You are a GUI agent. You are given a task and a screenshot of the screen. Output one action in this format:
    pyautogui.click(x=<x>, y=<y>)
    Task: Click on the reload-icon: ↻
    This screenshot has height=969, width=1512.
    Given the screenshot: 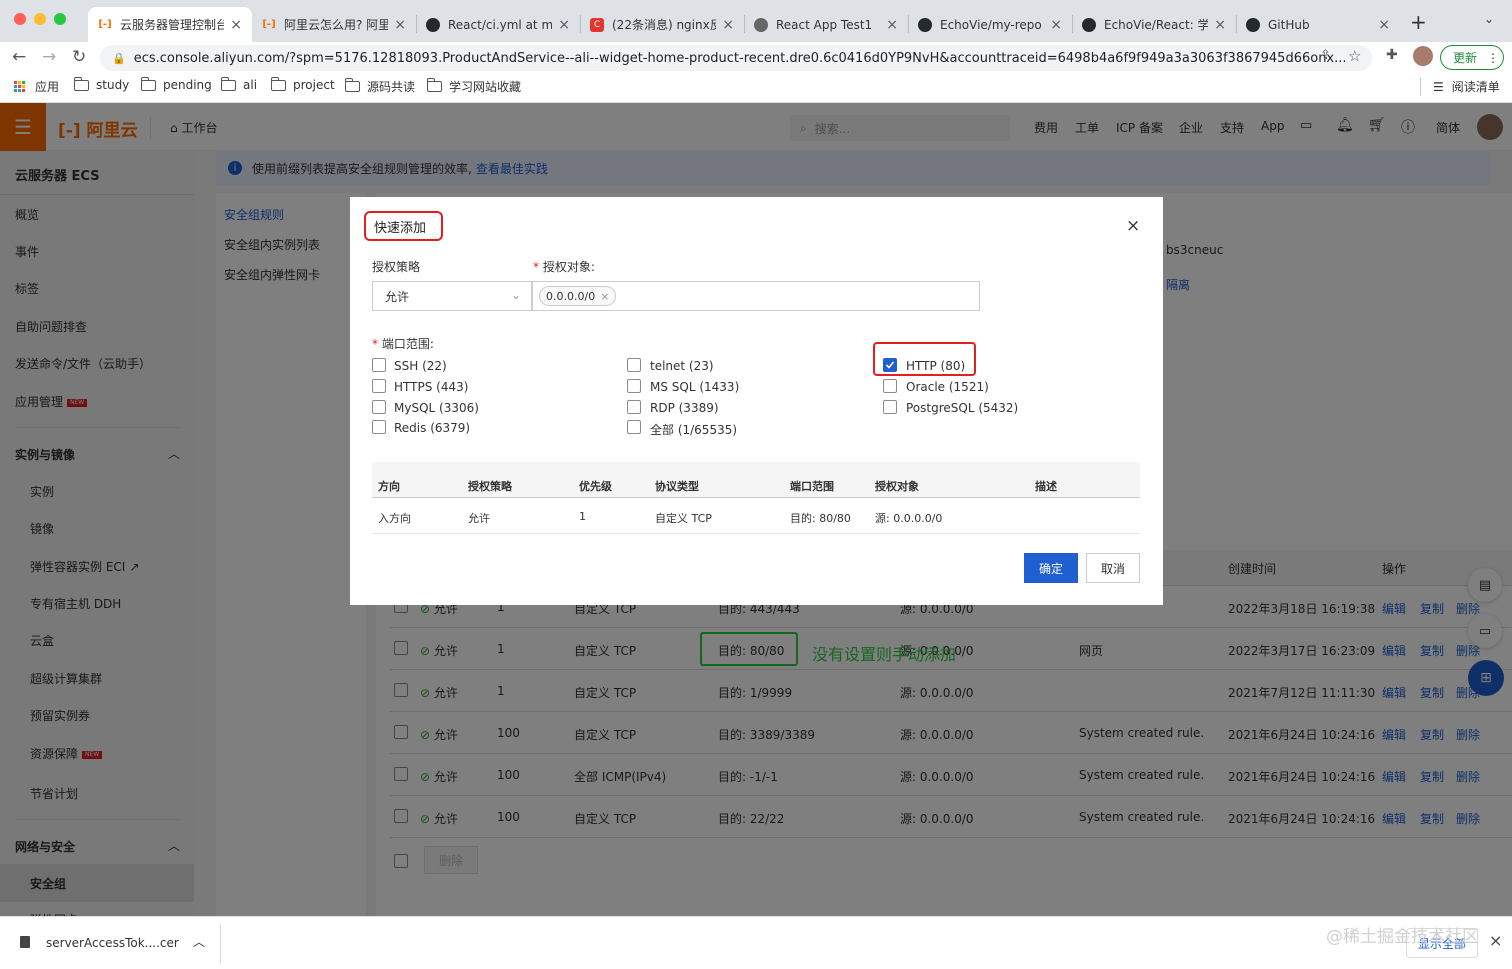 What is the action you would take?
    pyautogui.click(x=79, y=57)
    